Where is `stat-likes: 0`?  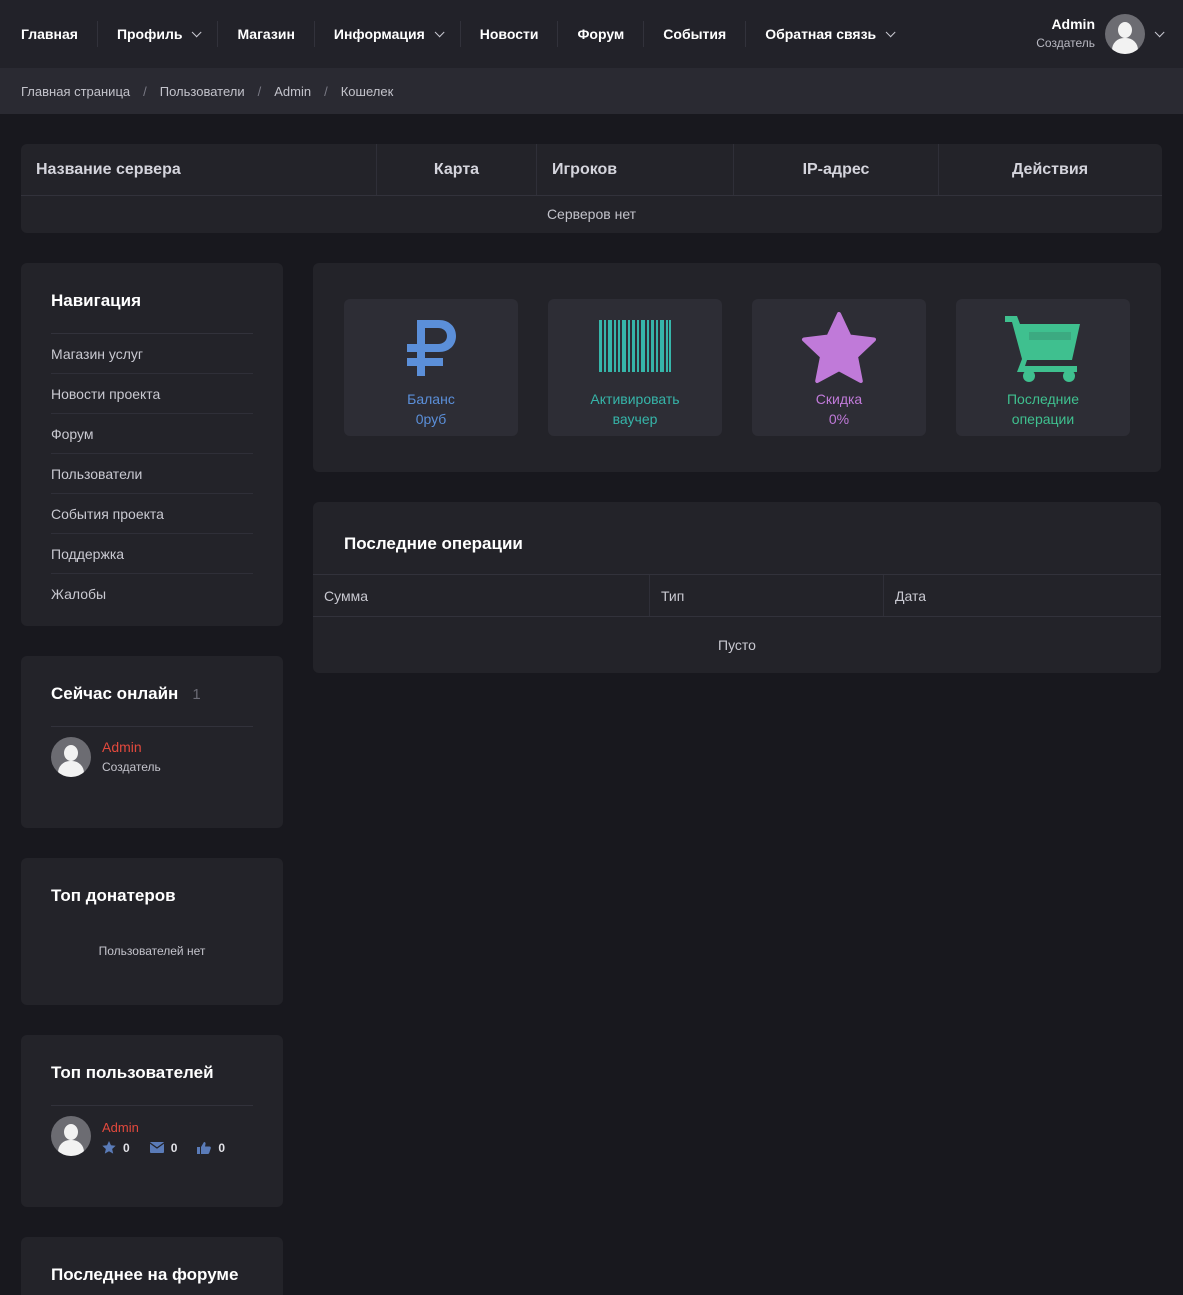
stat-likes: 0 is located at coordinates (211, 1148).